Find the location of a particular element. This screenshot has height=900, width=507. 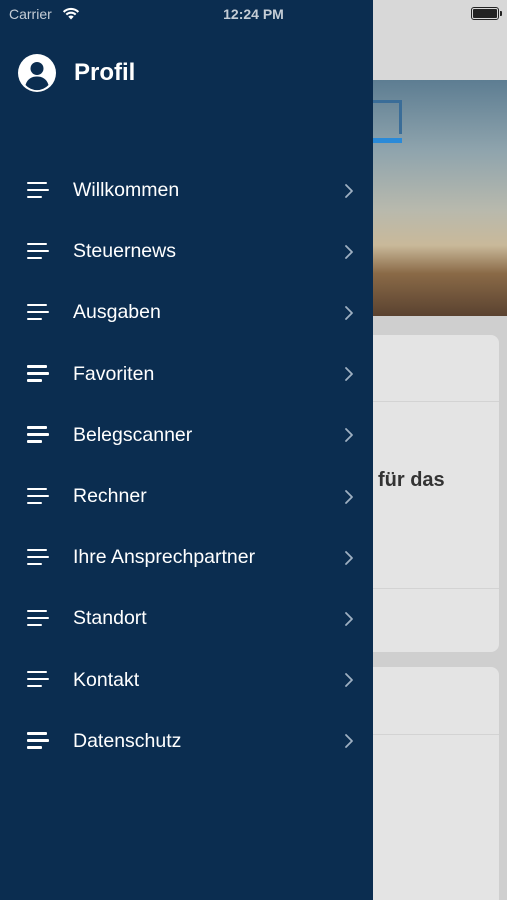

user-avatar-icon is located at coordinates (37, 73).